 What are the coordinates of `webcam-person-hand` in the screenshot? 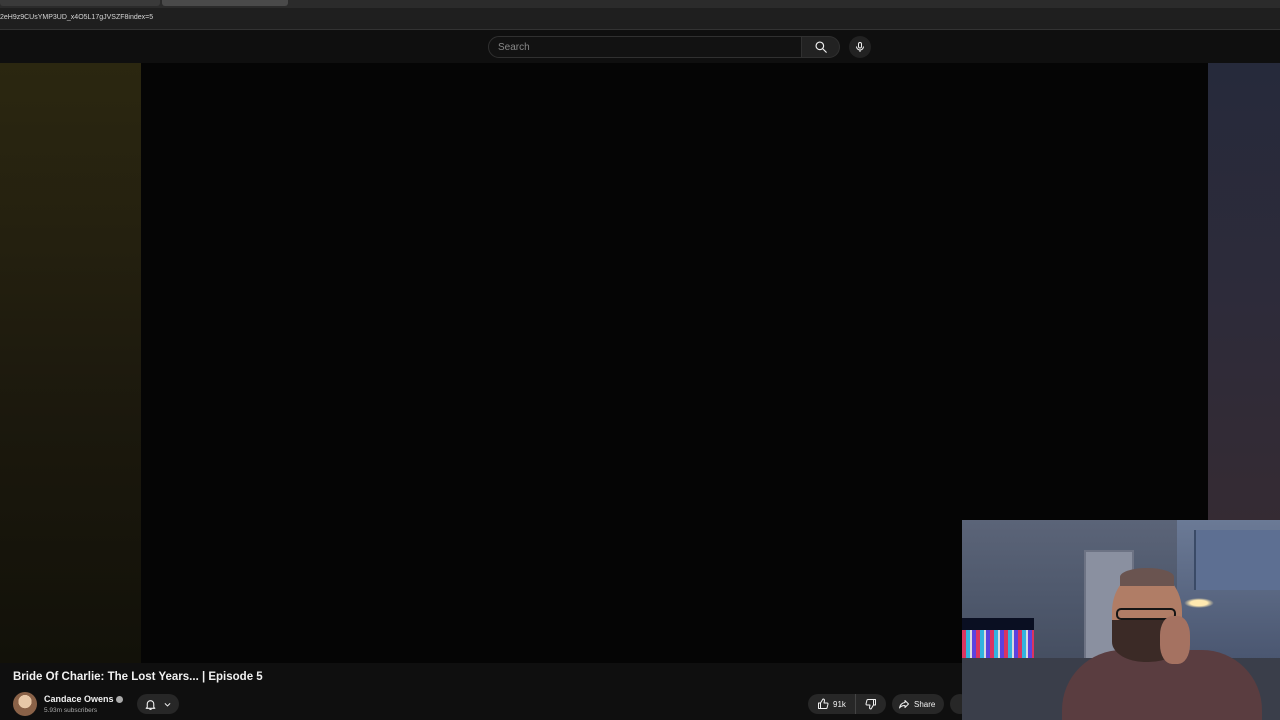 It's located at (1175, 640).